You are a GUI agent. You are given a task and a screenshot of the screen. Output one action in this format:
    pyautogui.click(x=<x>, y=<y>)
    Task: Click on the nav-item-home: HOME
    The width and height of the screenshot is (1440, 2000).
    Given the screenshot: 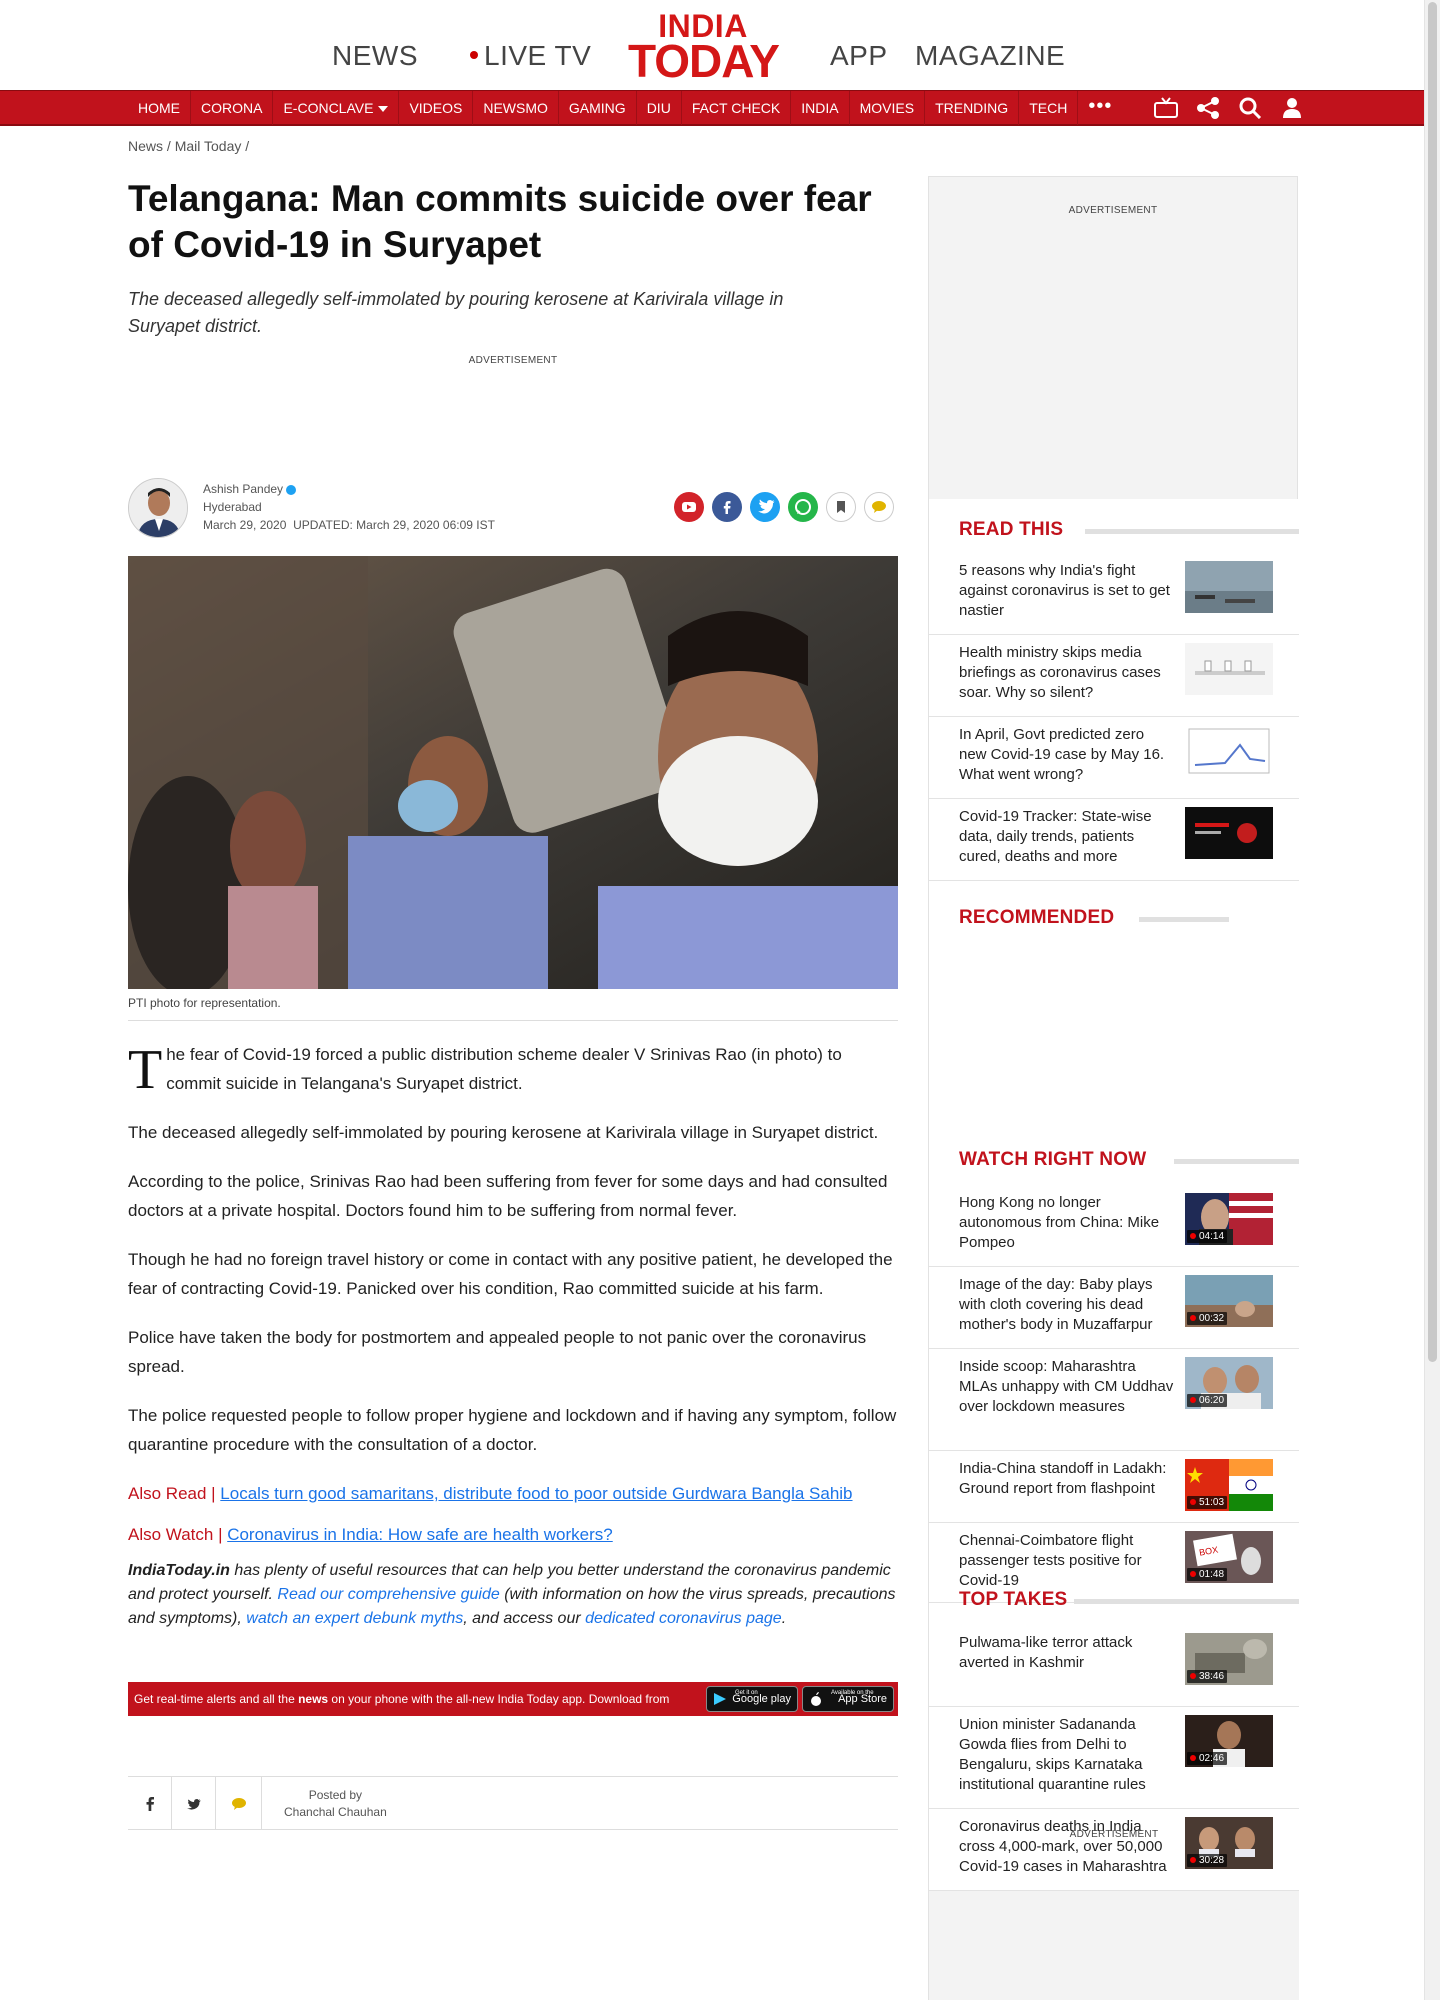 What is the action you would take?
    pyautogui.click(x=159, y=108)
    